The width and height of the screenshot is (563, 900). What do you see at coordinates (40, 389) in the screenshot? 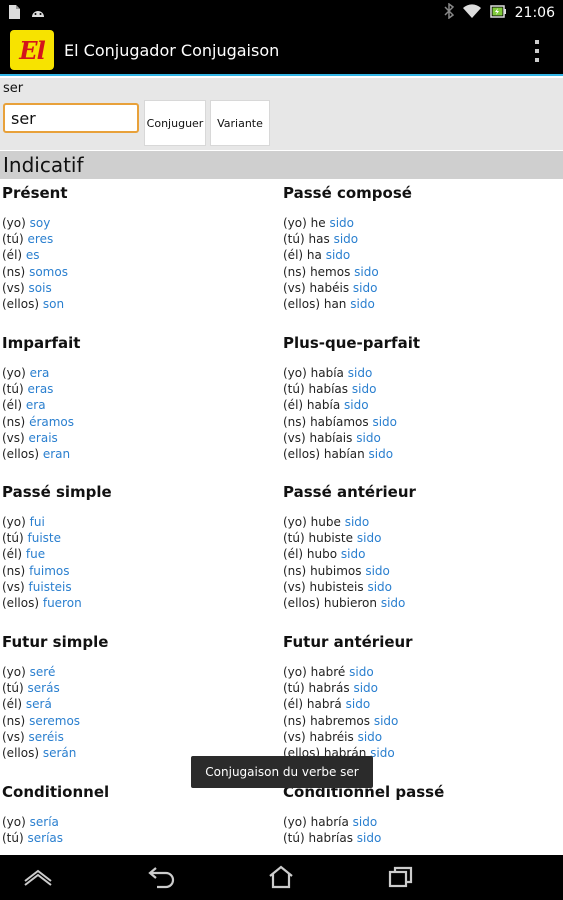
I see `verb-form: eras` at bounding box center [40, 389].